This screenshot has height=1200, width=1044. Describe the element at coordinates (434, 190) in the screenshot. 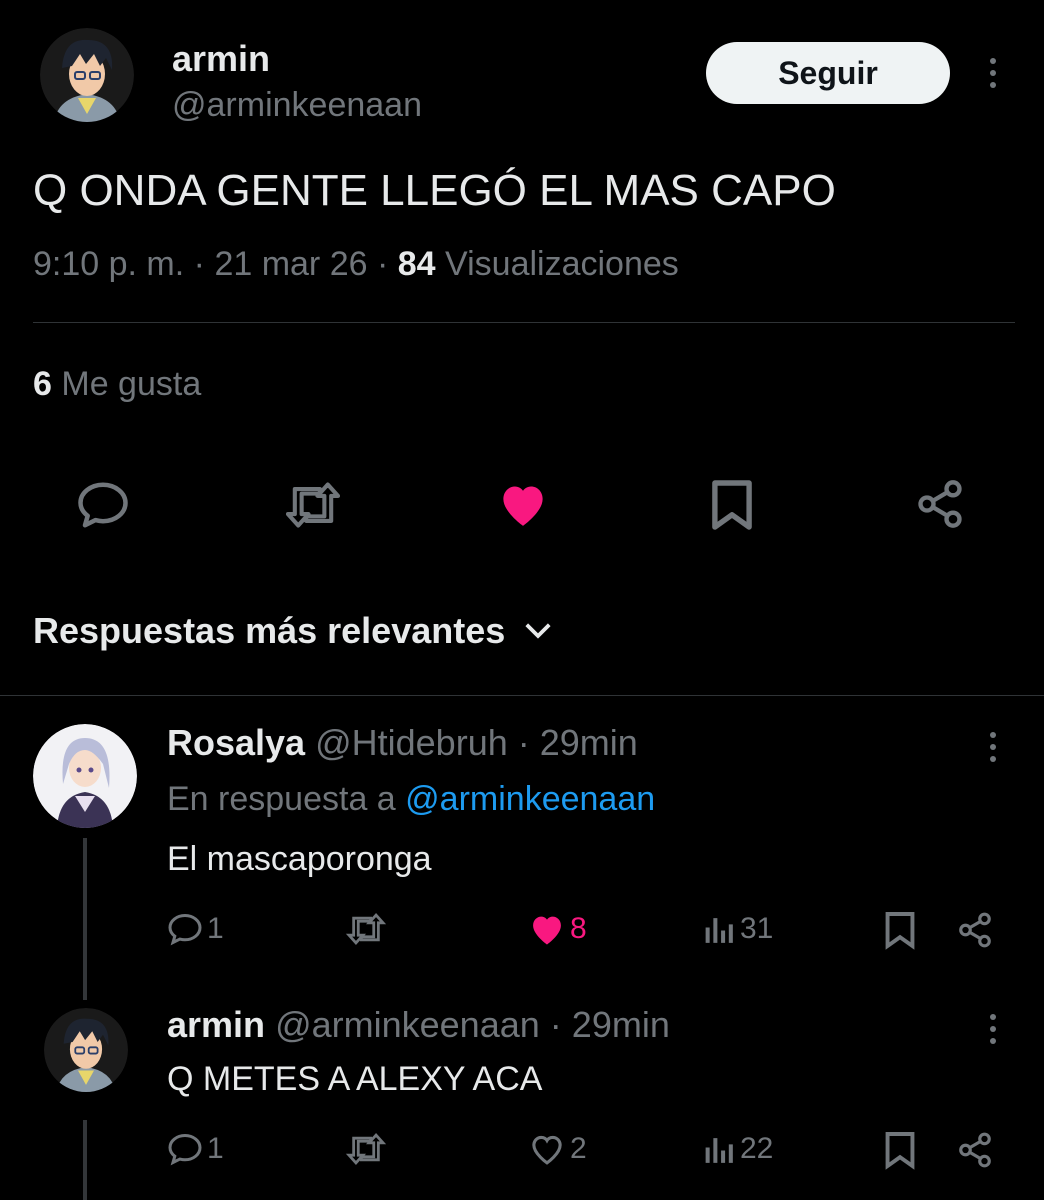

I see `post-text: Q ONDA GENTE LLEGÓ EL MAS CAPO` at that location.